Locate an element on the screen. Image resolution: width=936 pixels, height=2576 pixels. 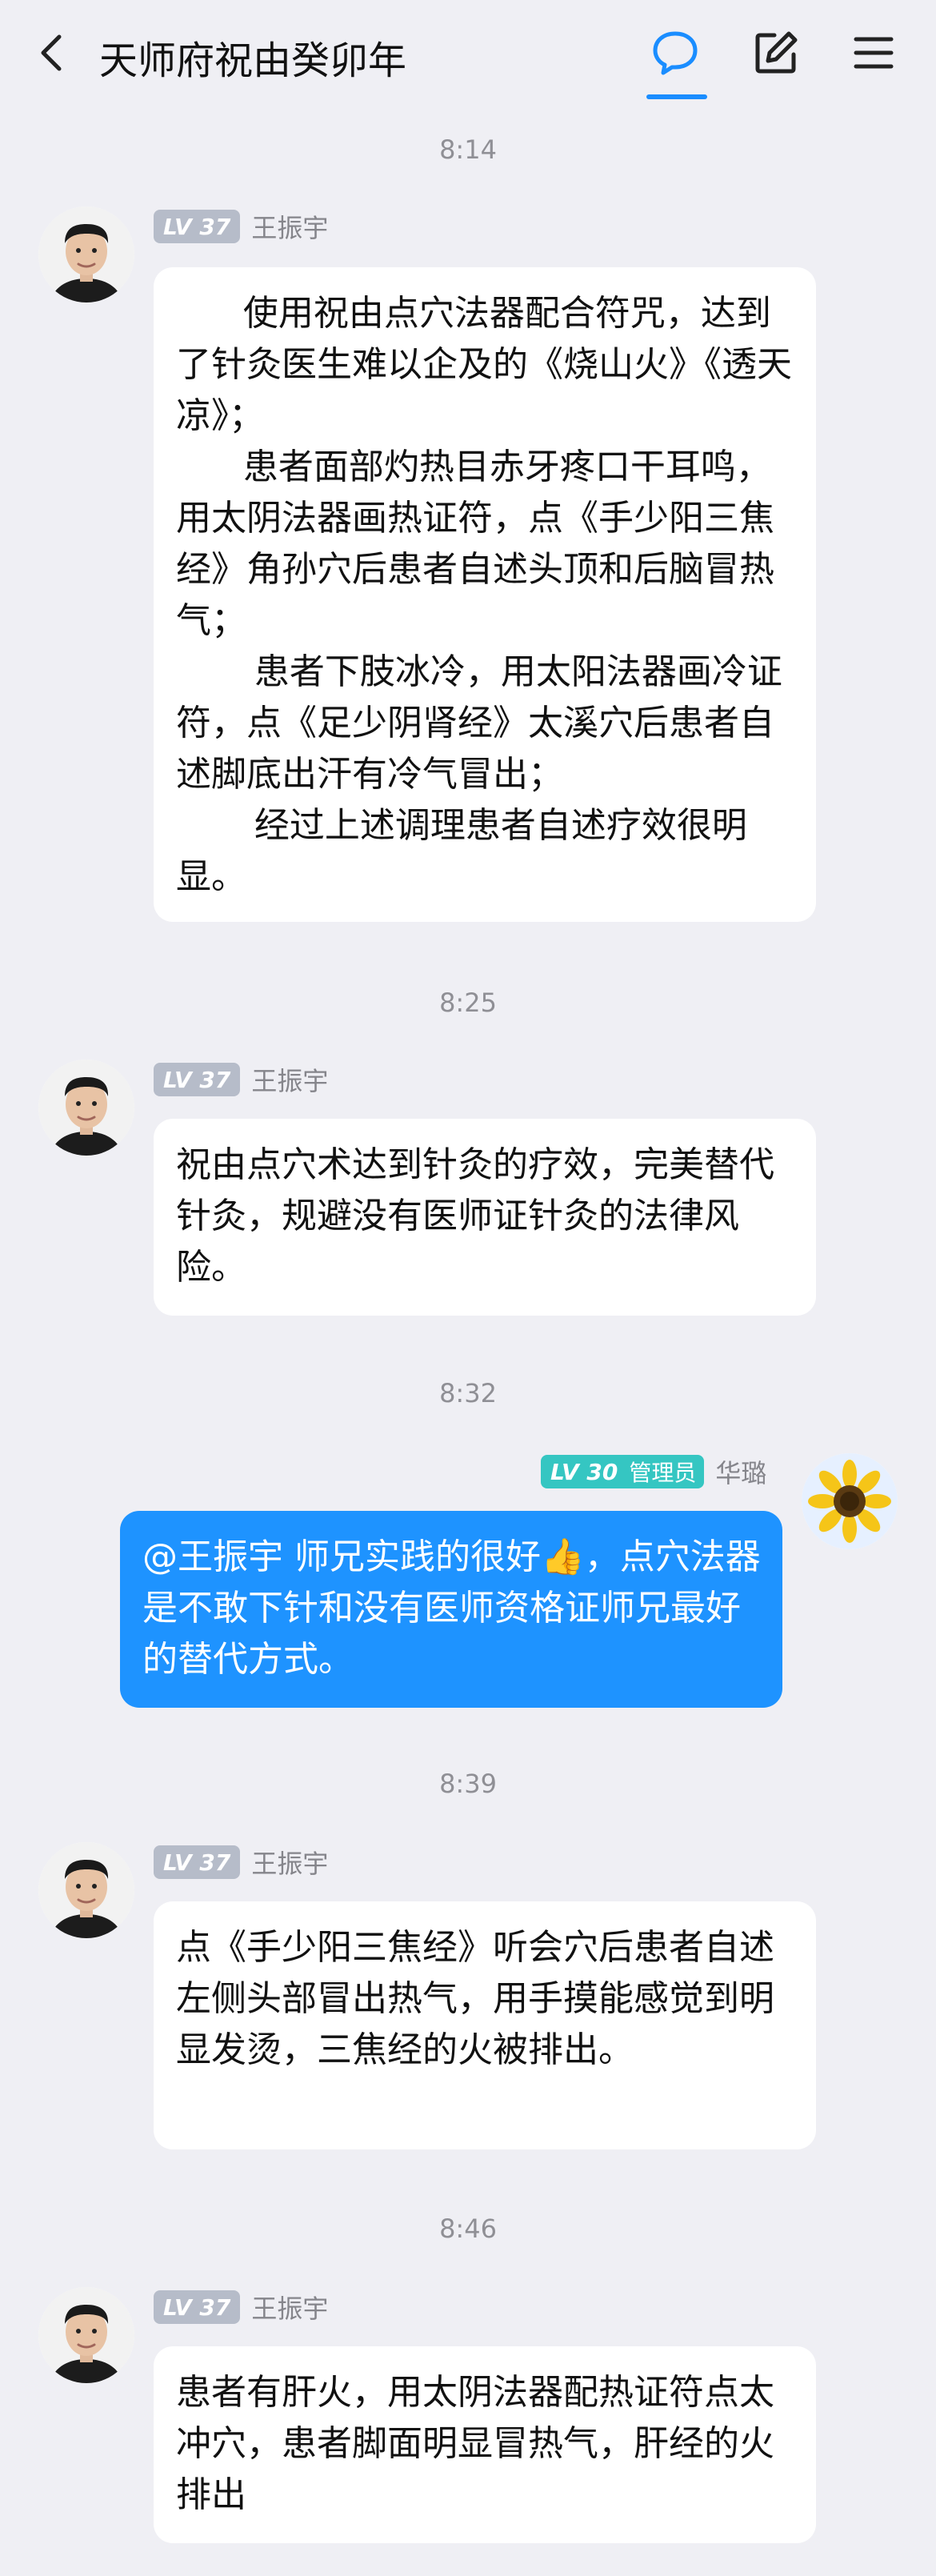
message-timestamp: 8:46 is located at coordinates (468, 2228).